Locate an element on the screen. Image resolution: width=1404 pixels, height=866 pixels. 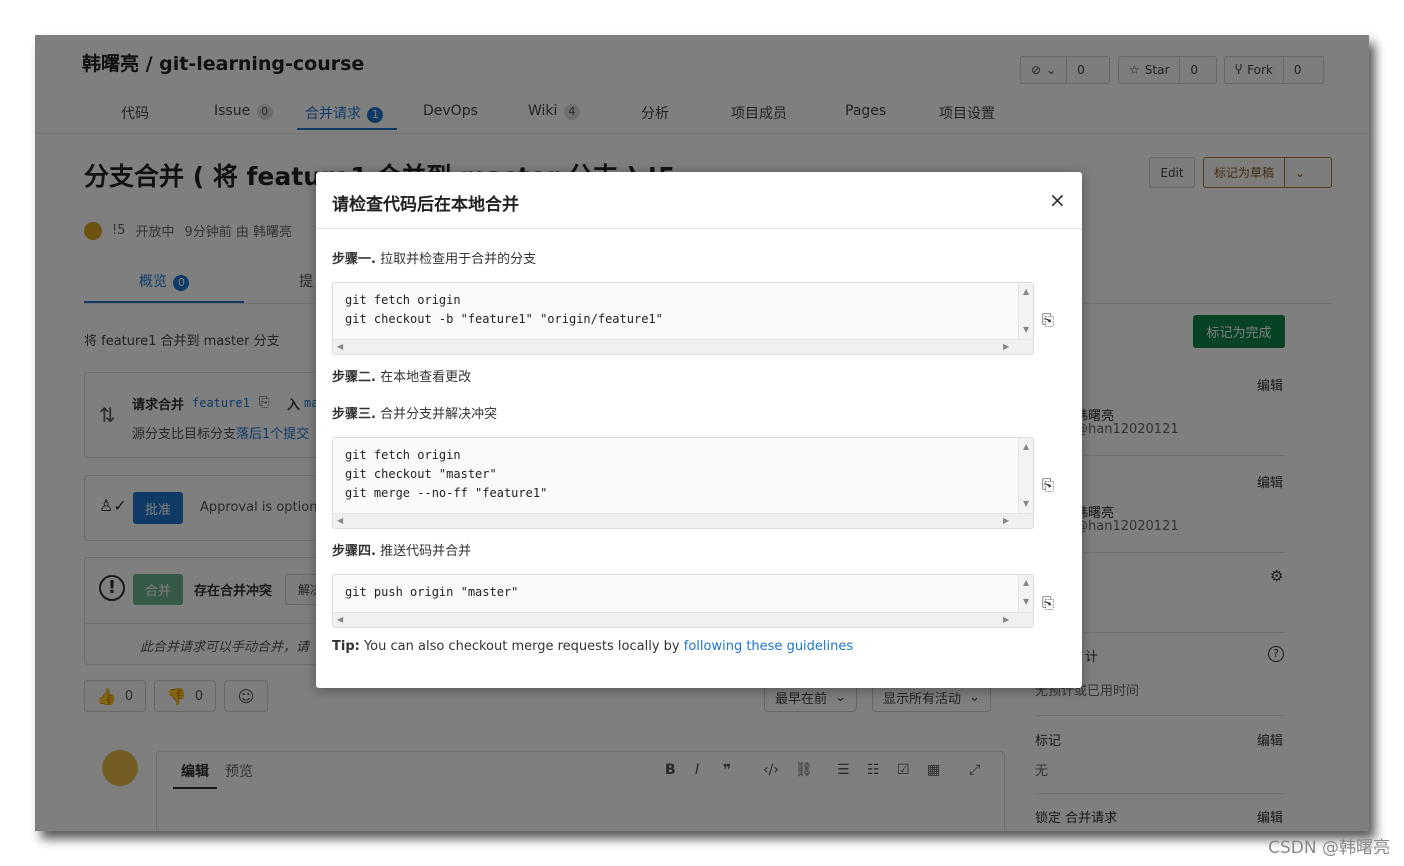
step-text: 在本地查看更改 is located at coordinates (426, 377).